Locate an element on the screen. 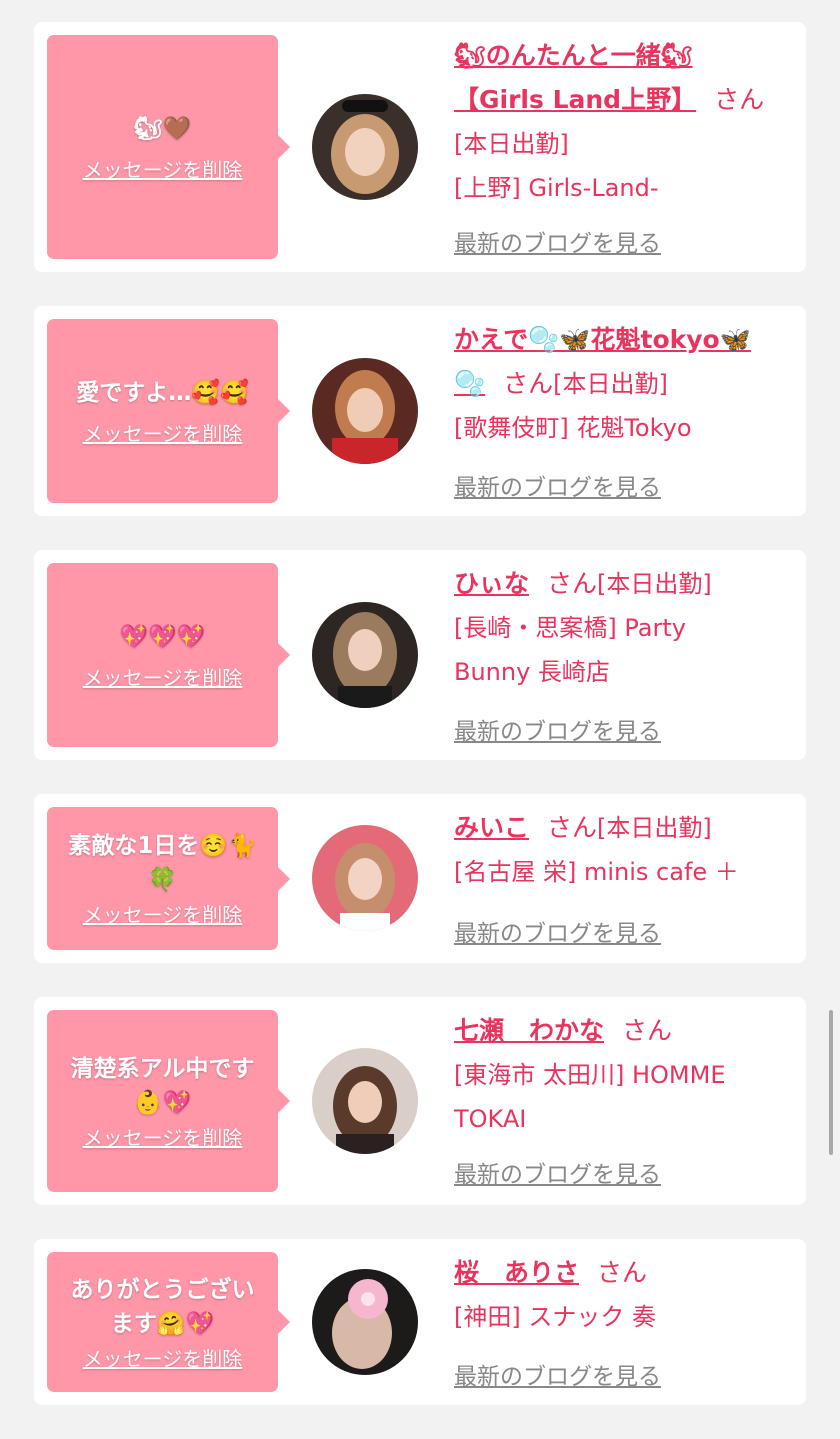  shop-name: [名古屋 栄] minis cafe ＋ is located at coordinates (596, 872).